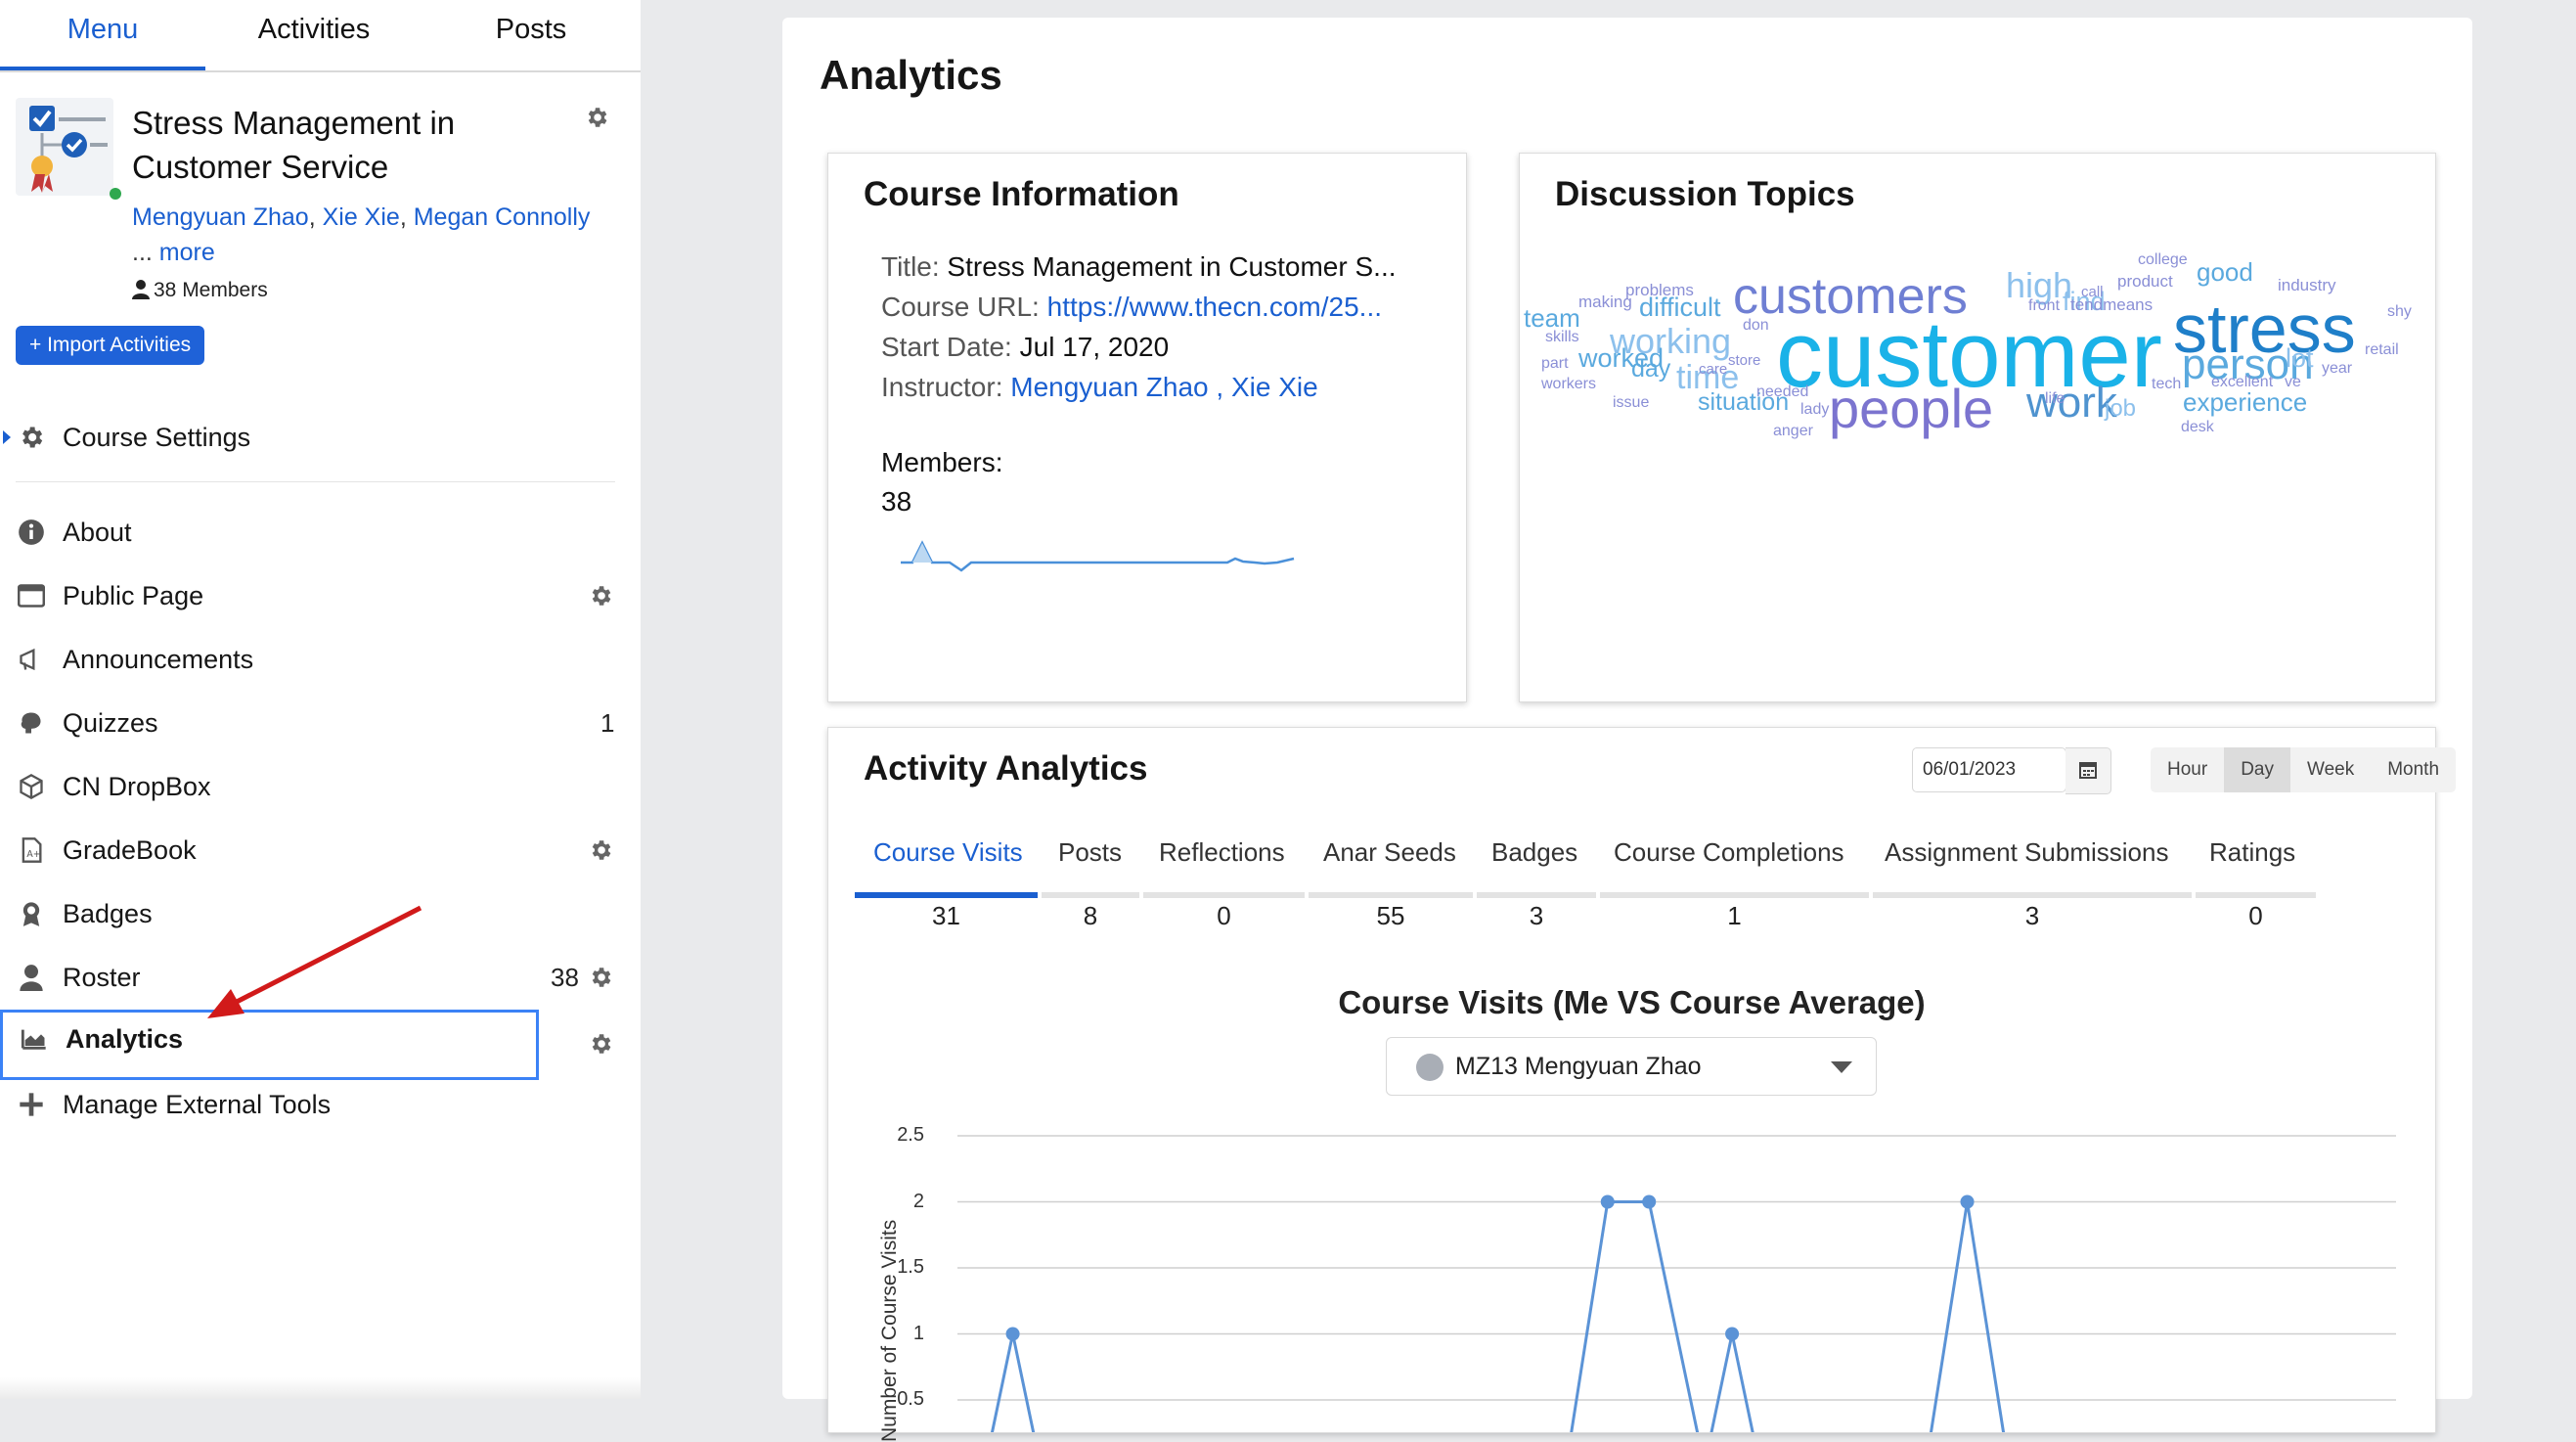  I want to click on word-cloud-word: customers, so click(1850, 296).